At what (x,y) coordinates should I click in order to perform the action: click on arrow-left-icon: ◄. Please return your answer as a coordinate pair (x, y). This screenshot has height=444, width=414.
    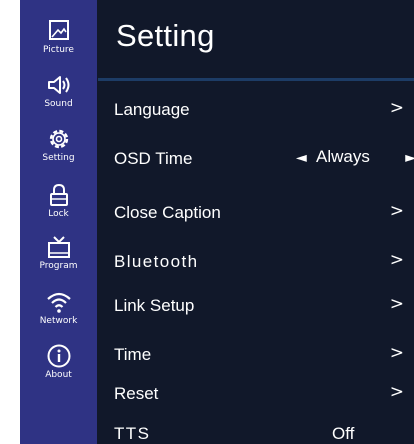
    Looking at the image, I should click on (301, 158).